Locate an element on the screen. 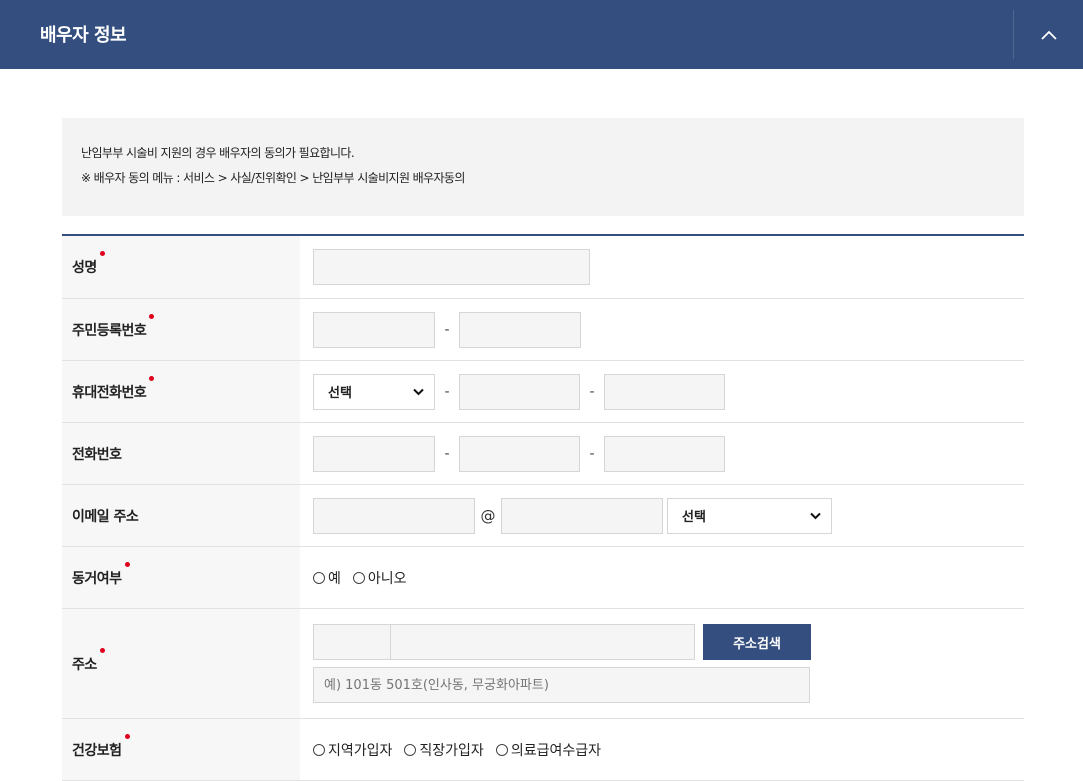  email-domain-input is located at coordinates (582, 515).